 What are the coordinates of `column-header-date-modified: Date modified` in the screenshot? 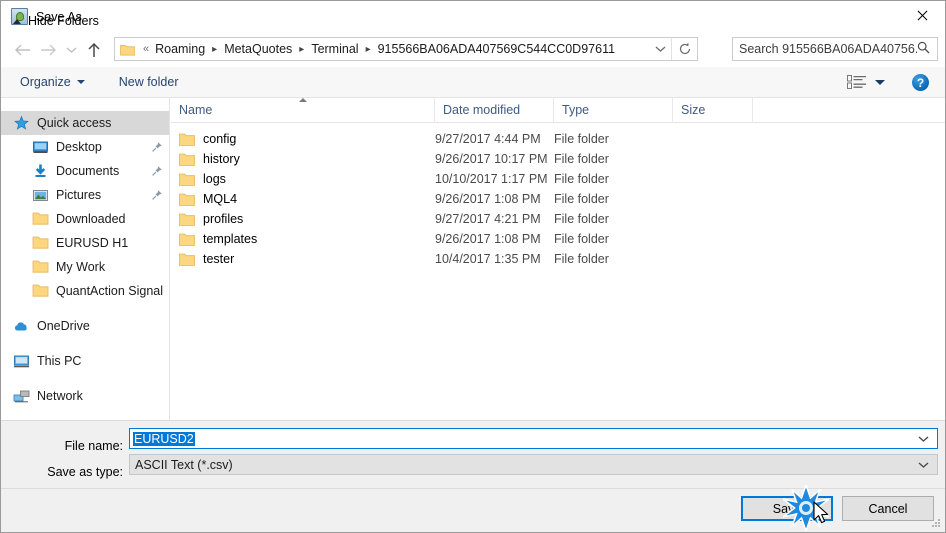 It's located at (494, 110).